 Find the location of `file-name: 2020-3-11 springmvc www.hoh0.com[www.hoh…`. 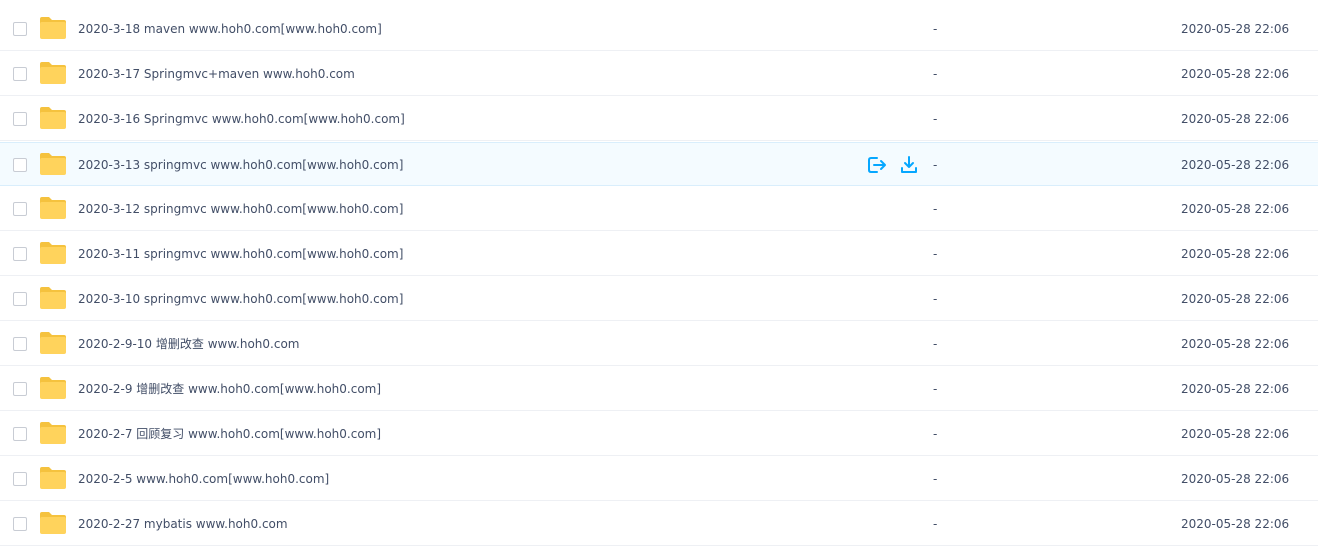

file-name: 2020-3-11 springmvc www.hoh0.com[www.hoh… is located at coordinates (240, 254).